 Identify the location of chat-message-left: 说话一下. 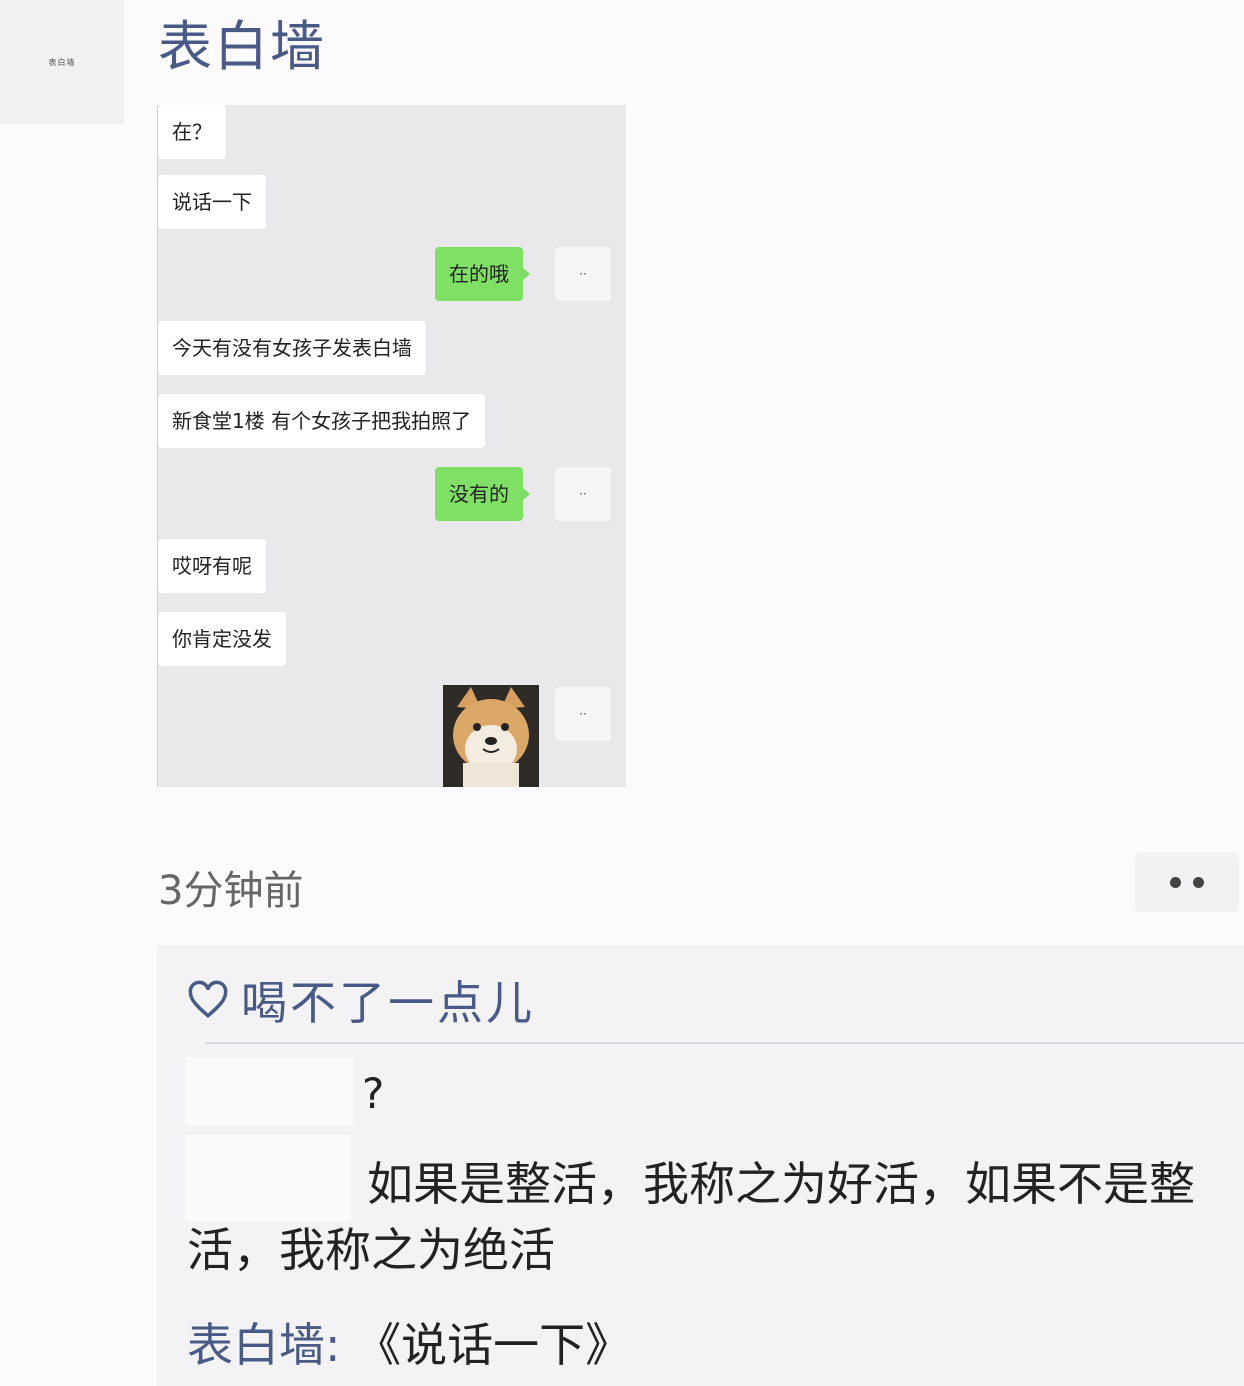
(212, 202).